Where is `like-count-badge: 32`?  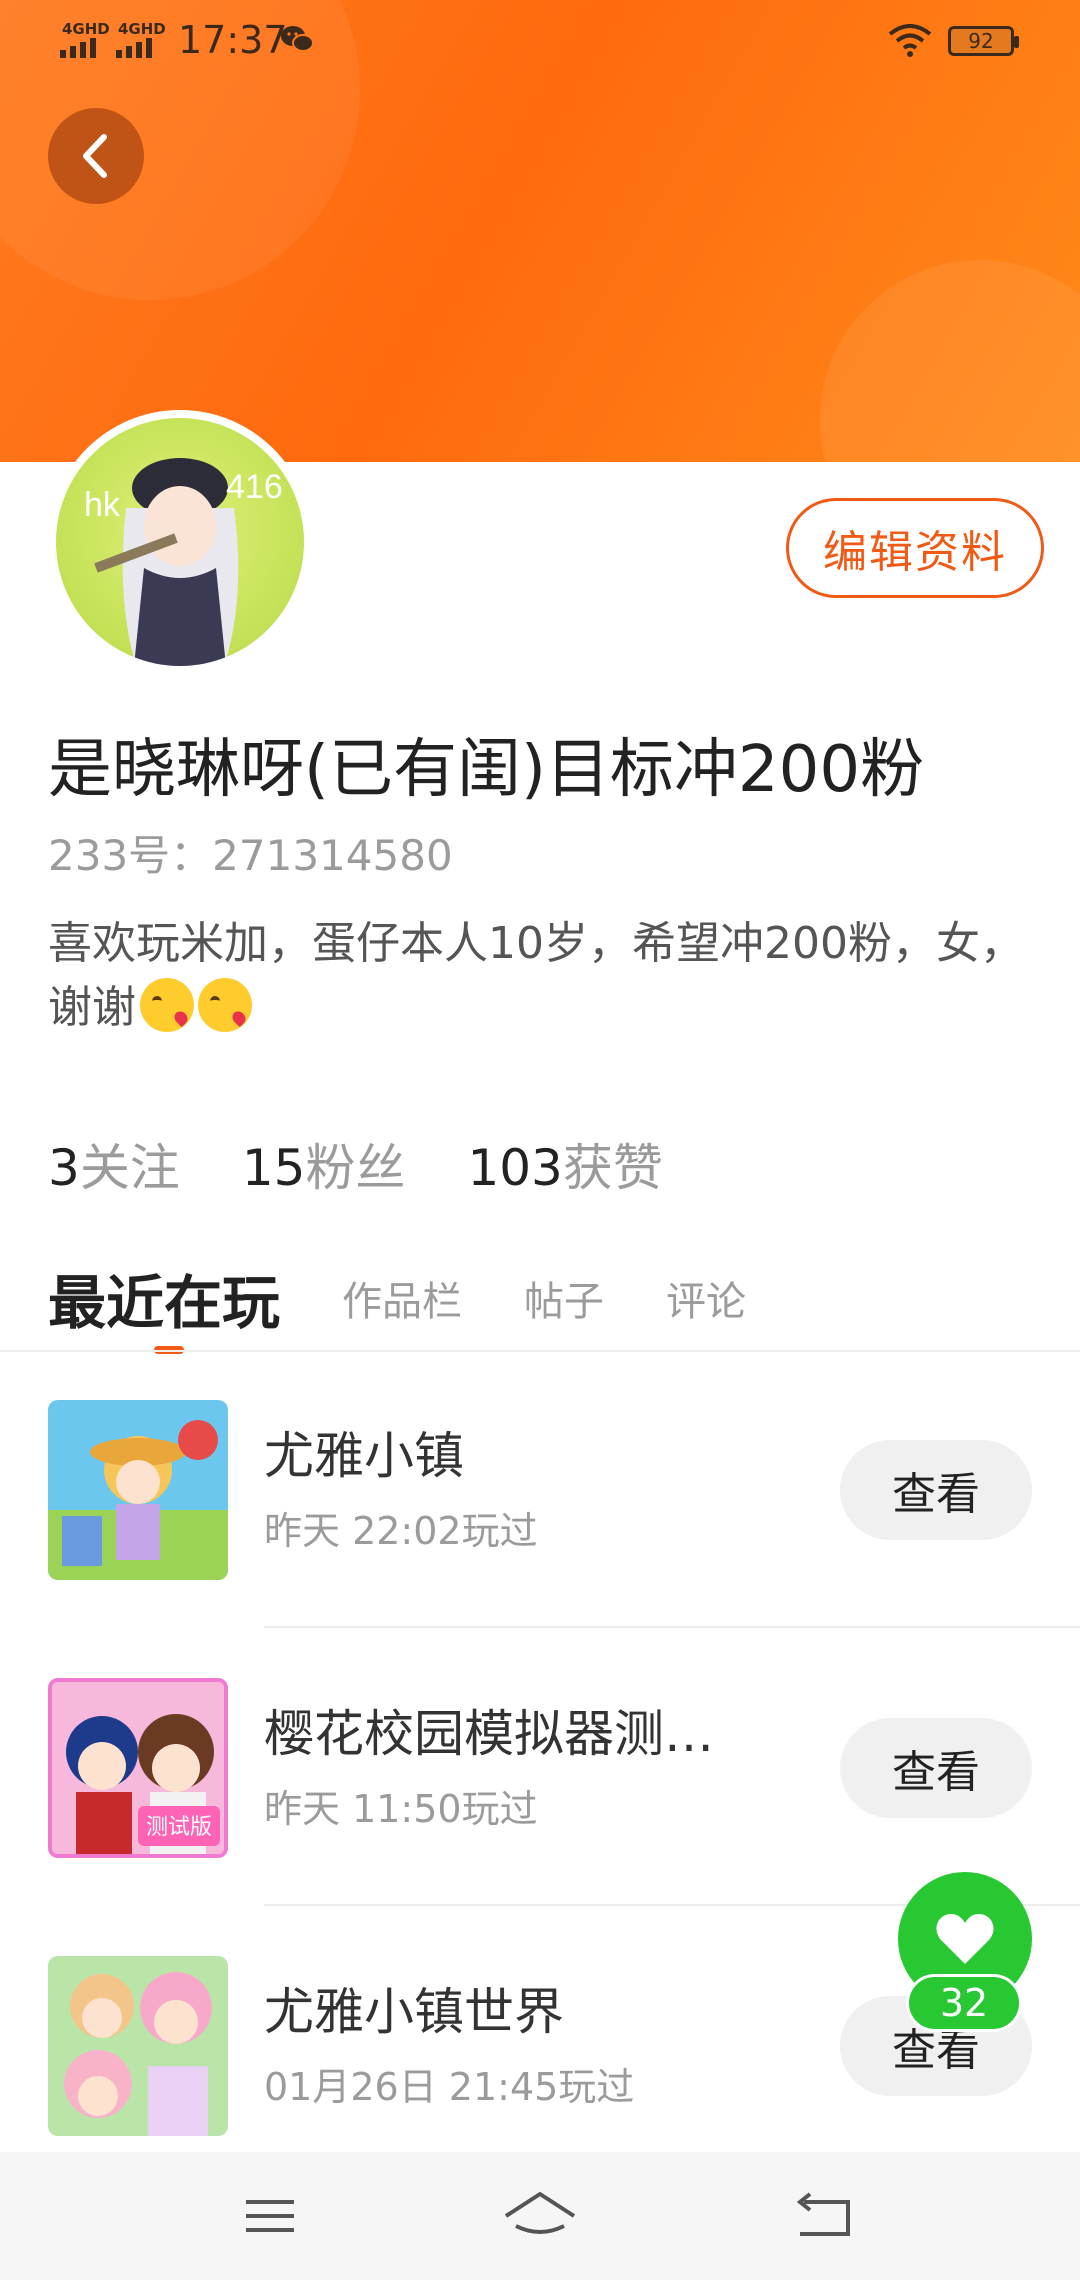 like-count-badge: 32 is located at coordinates (964, 2003).